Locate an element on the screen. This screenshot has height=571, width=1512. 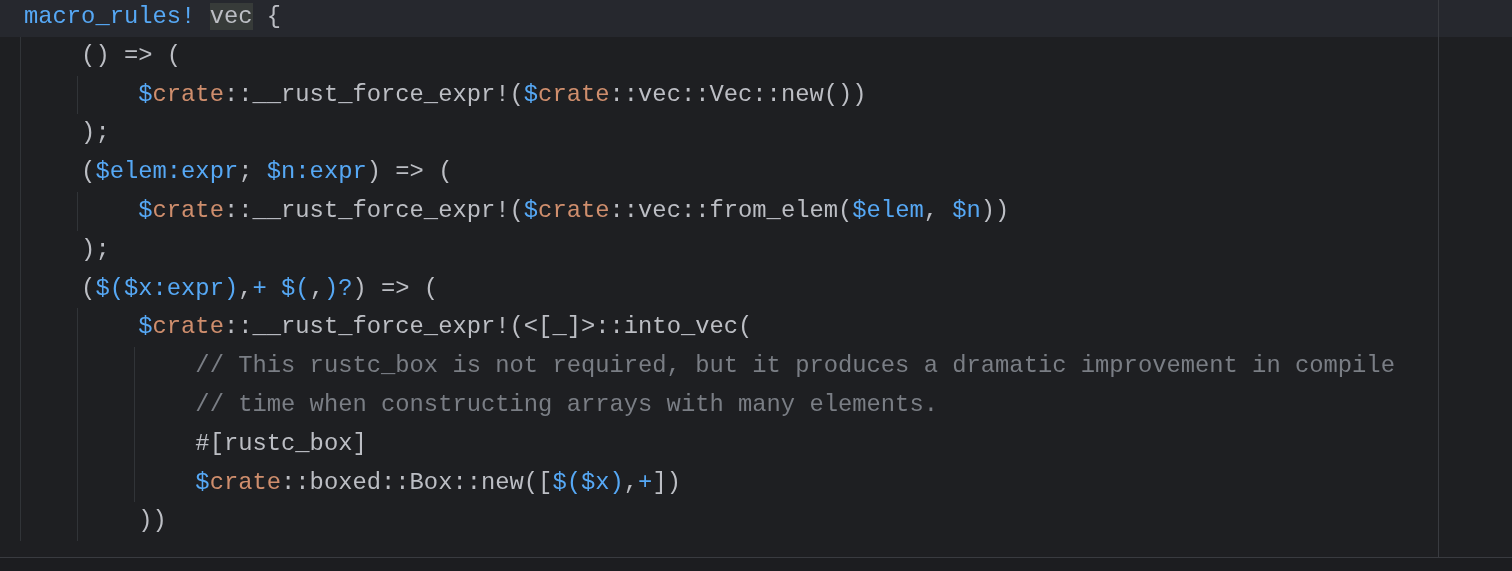
code-line: $crate::boxed::Box::new([$($x),+]) is located at coordinates (437, 482).